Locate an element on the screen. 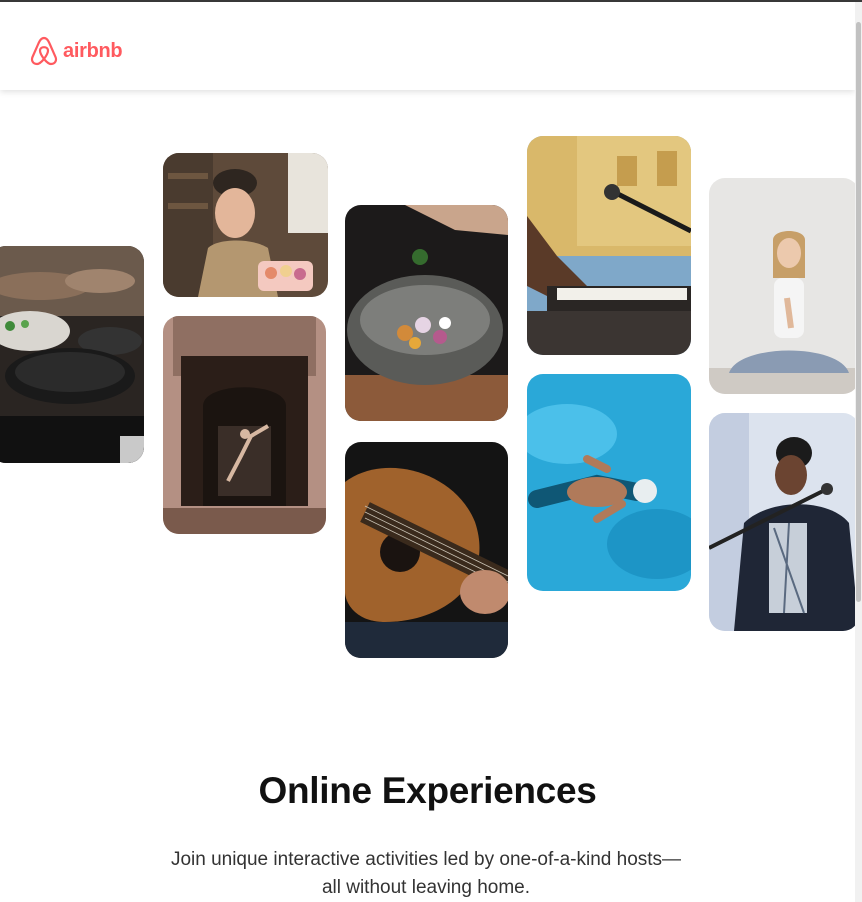 This screenshot has width=862, height=902. cooking-class-photo is located at coordinates (72, 354).